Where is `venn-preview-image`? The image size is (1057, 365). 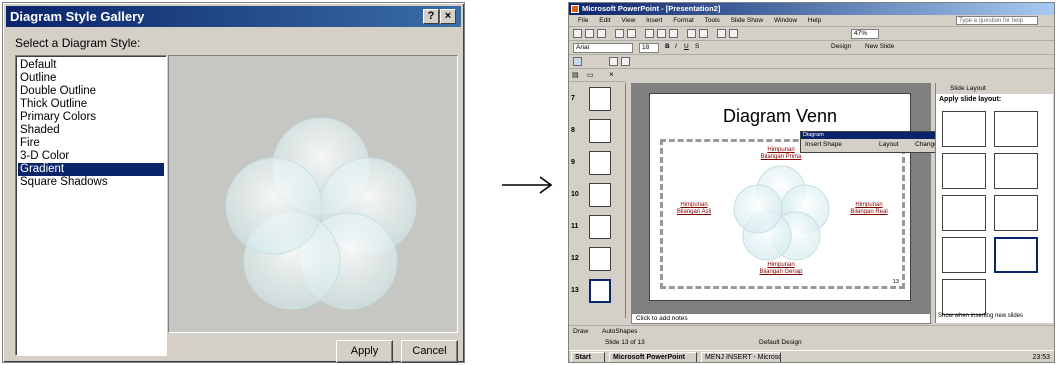
venn-preview-image is located at coordinates (321, 213).